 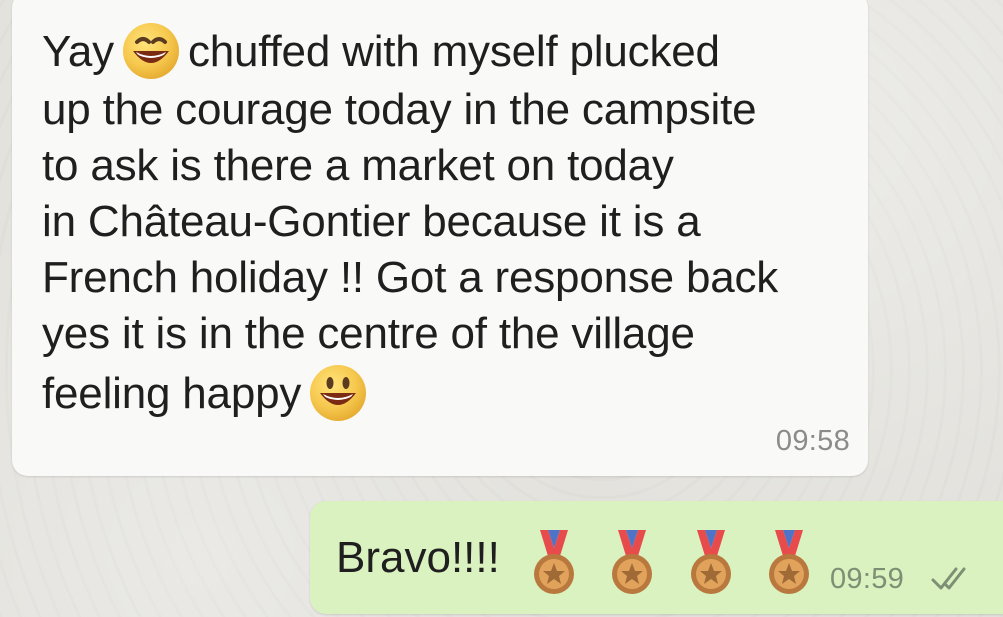 I want to click on message-line-1-part-2: chuffed with myself plucked, so click(x=453, y=51).